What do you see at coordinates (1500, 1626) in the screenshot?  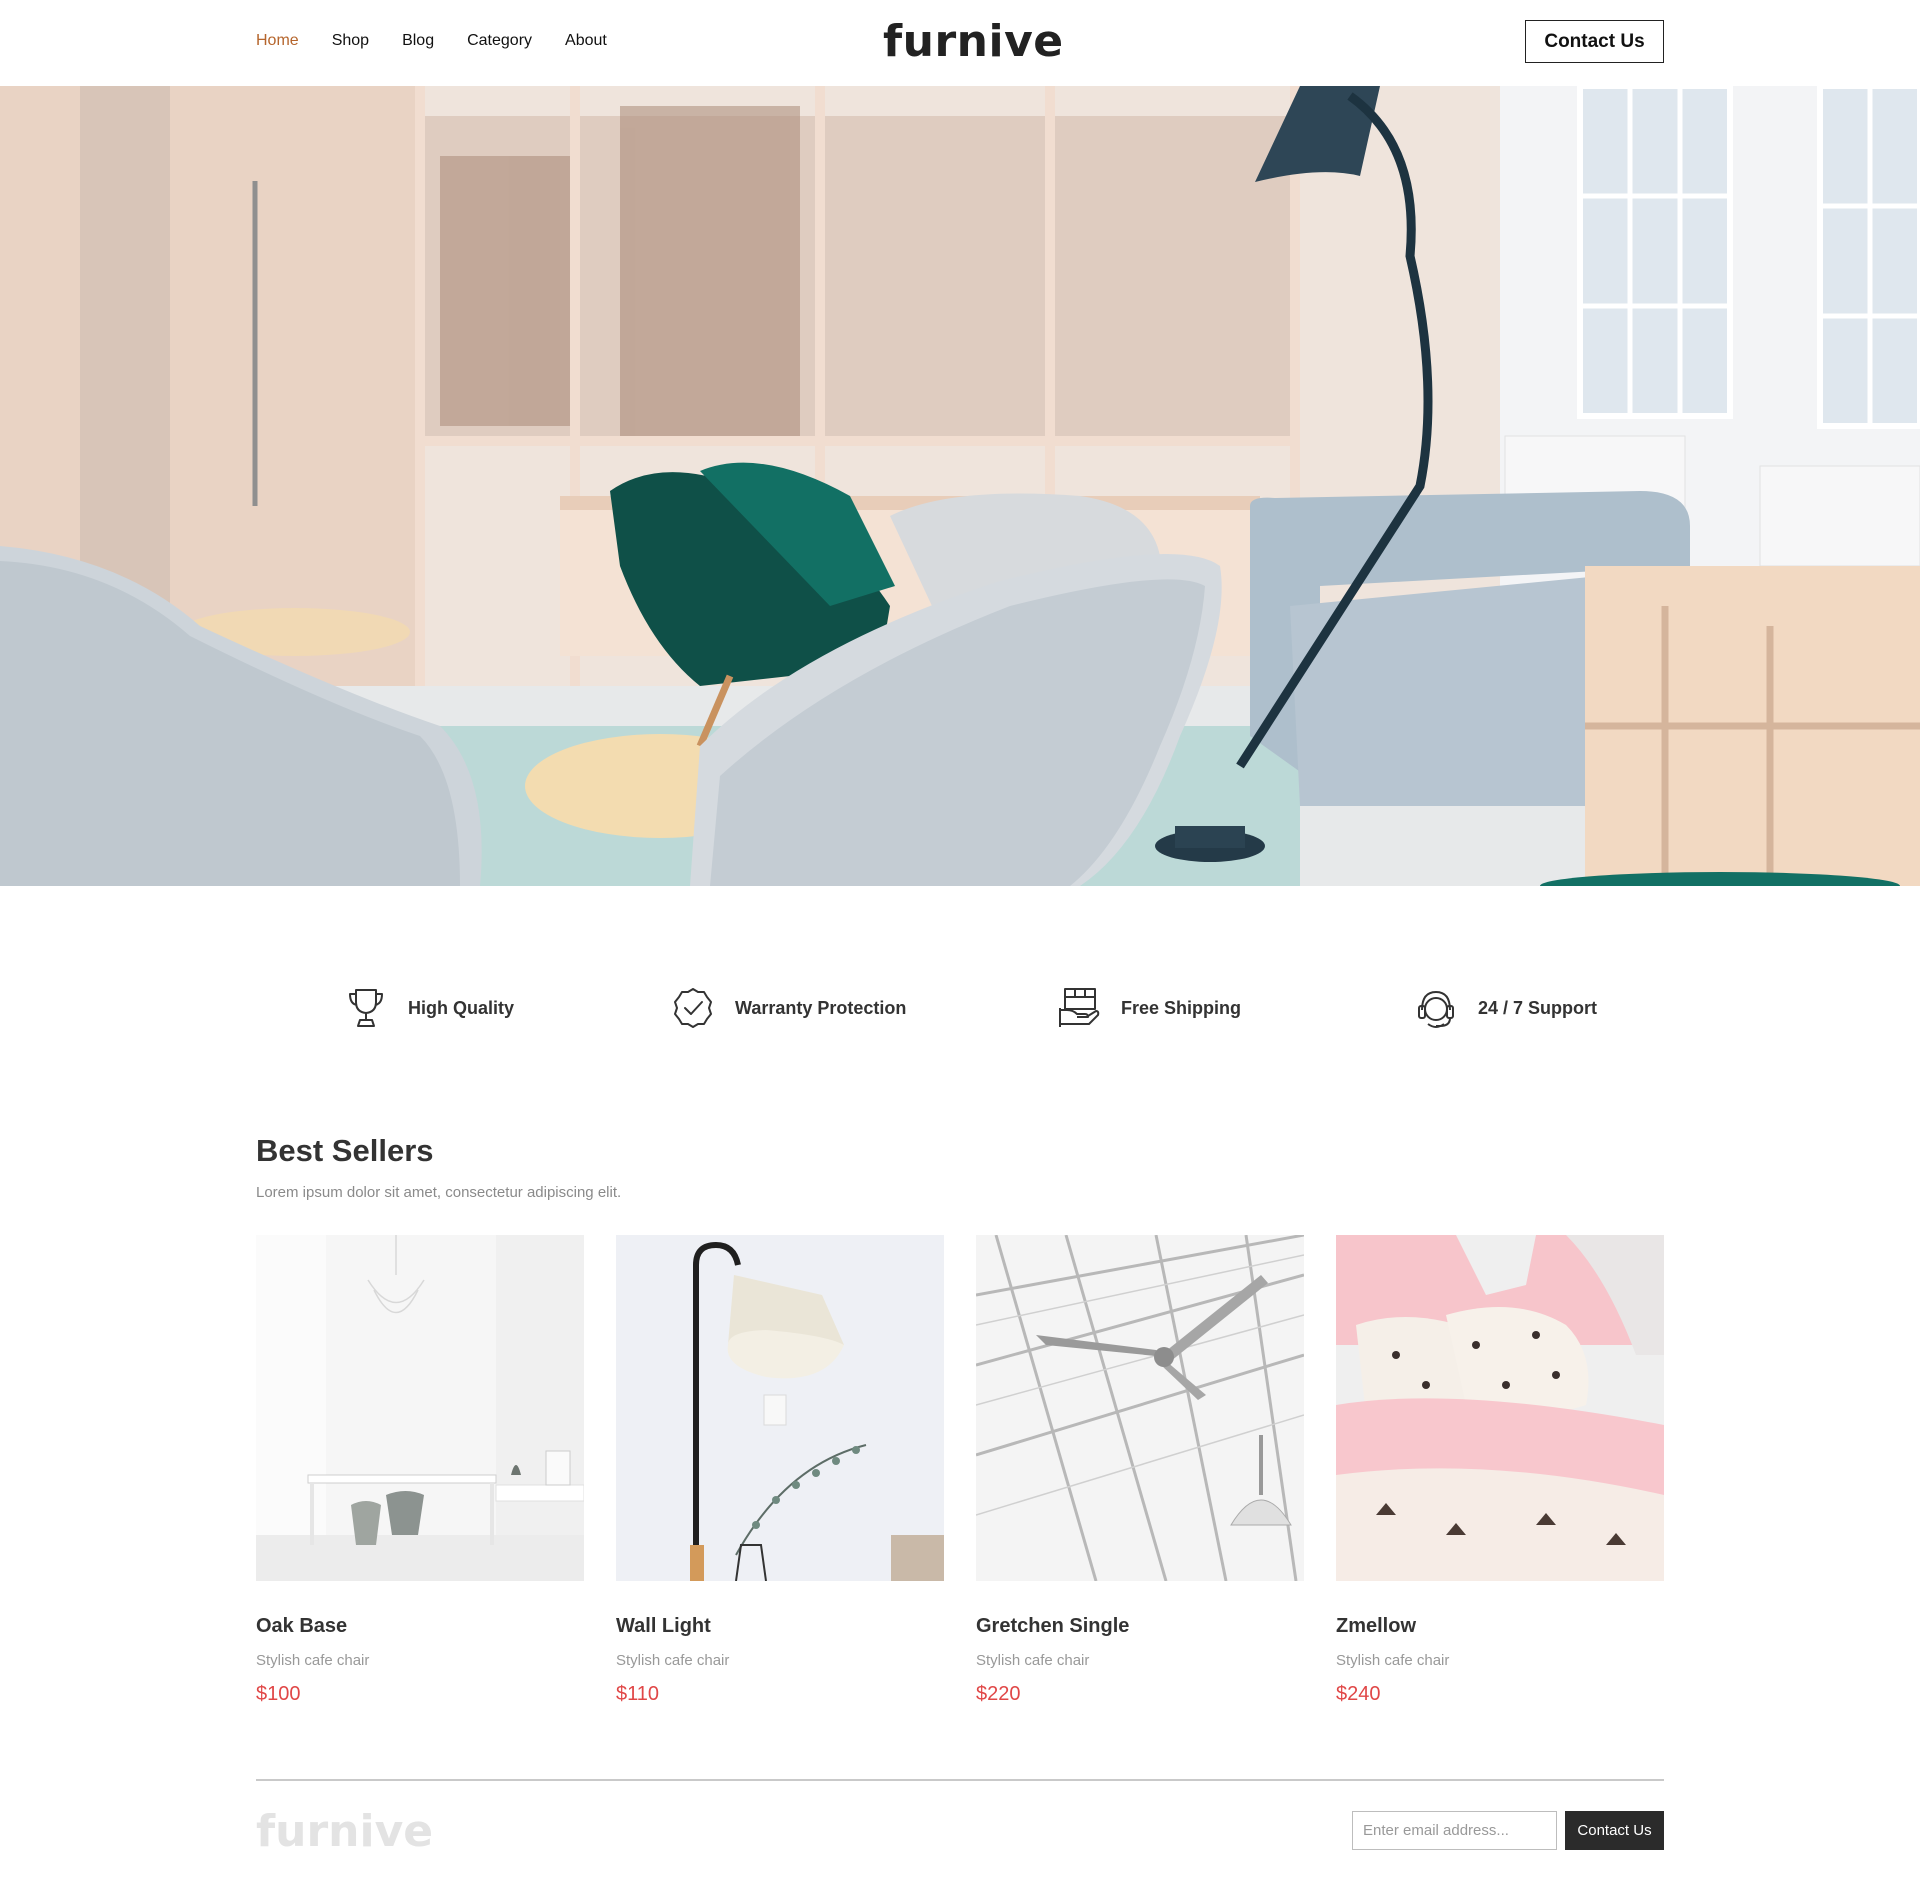 I see `product-name: Zmellow` at bounding box center [1500, 1626].